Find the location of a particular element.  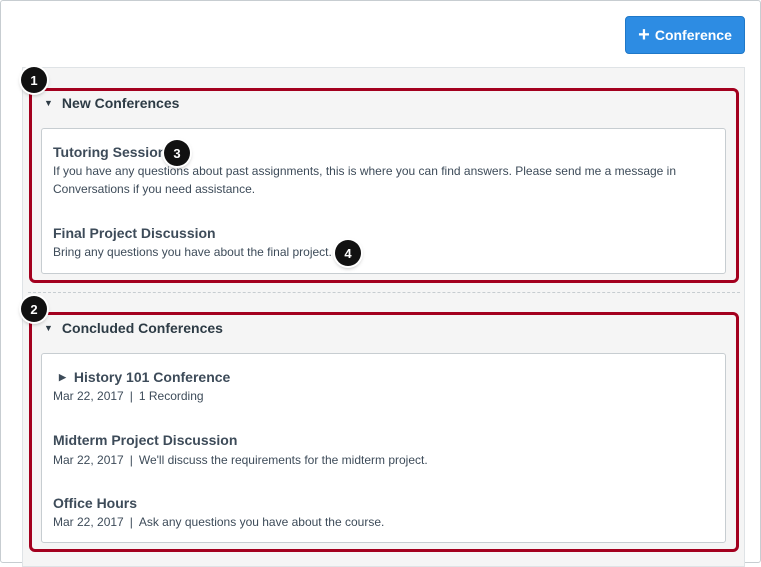

section-divider is located at coordinates (384, 292).